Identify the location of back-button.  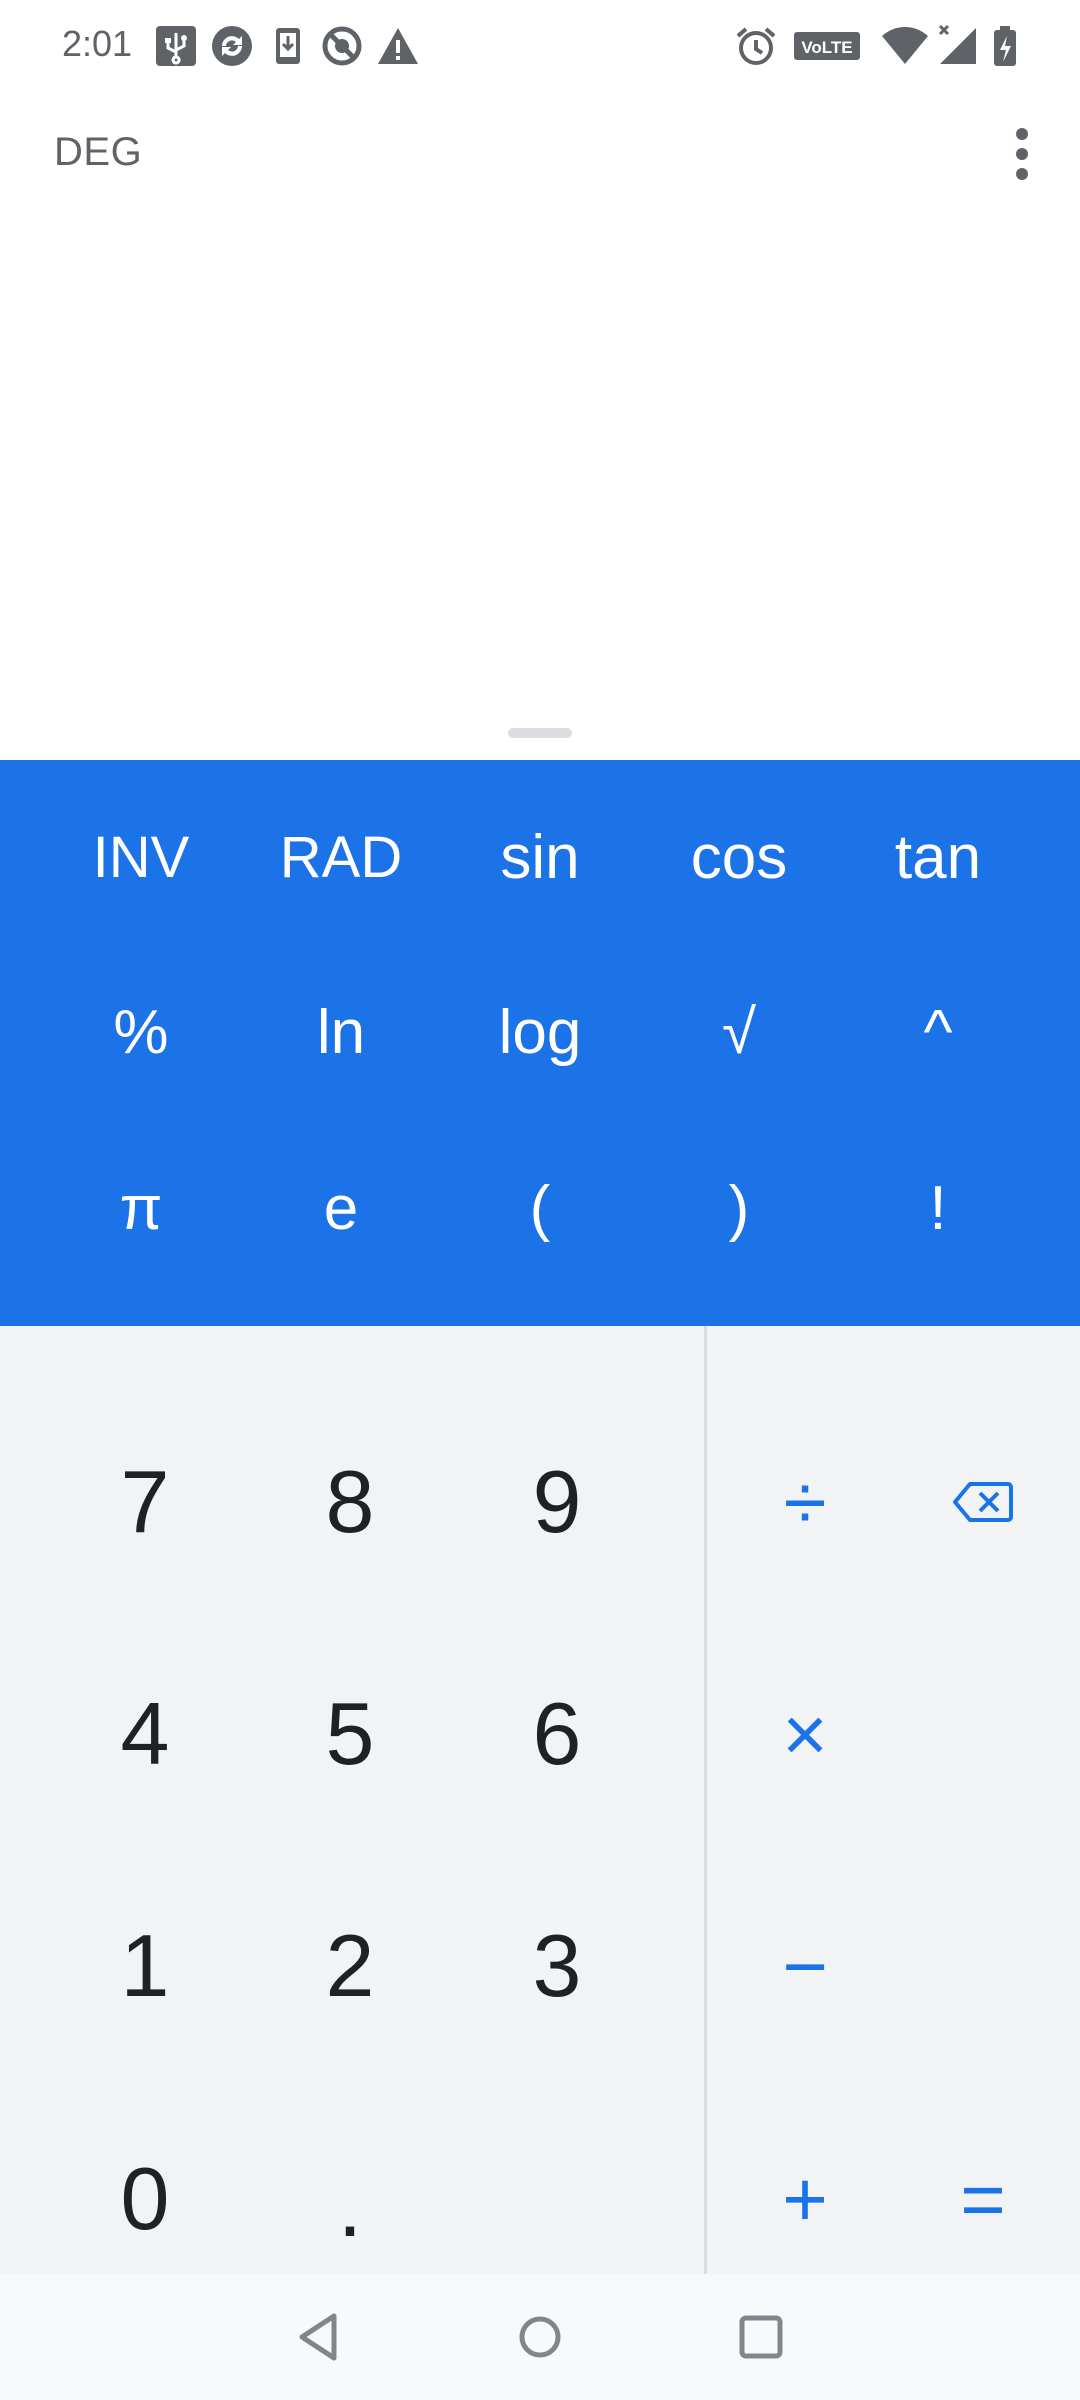
(319, 2337).